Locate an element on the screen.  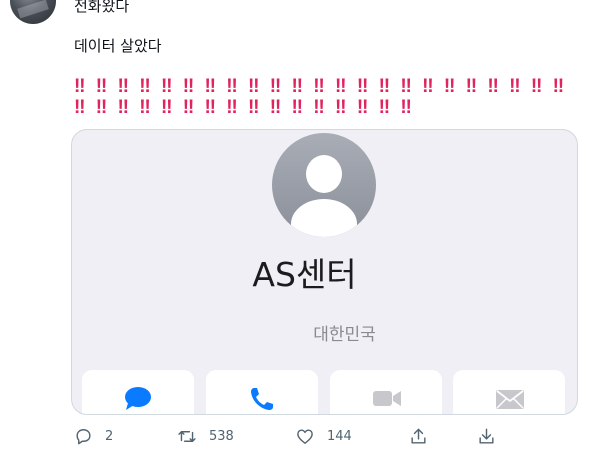
phone-icon is located at coordinates (262, 399).